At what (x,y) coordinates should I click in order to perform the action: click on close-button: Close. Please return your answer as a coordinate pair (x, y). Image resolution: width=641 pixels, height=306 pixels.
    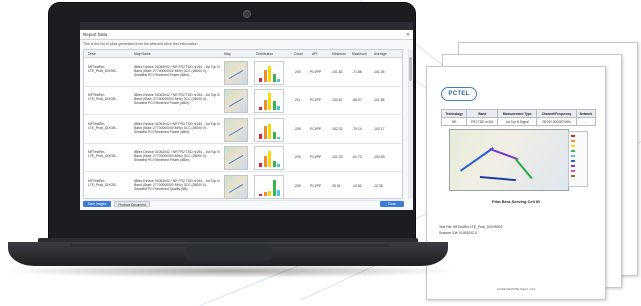
    Looking at the image, I should click on (392, 204).